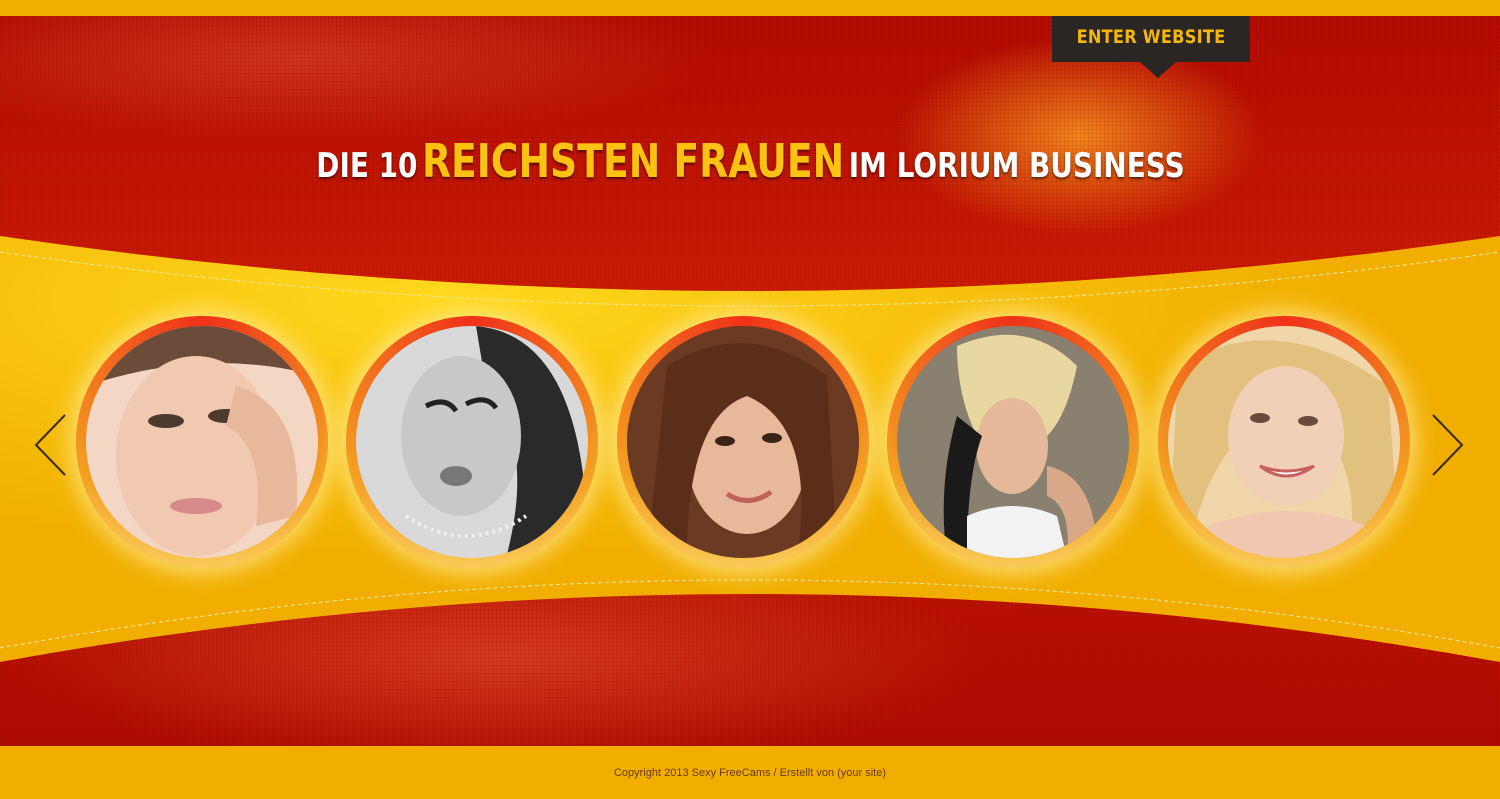 The image size is (1500, 799). I want to click on carousel-next-button, so click(1448, 445).